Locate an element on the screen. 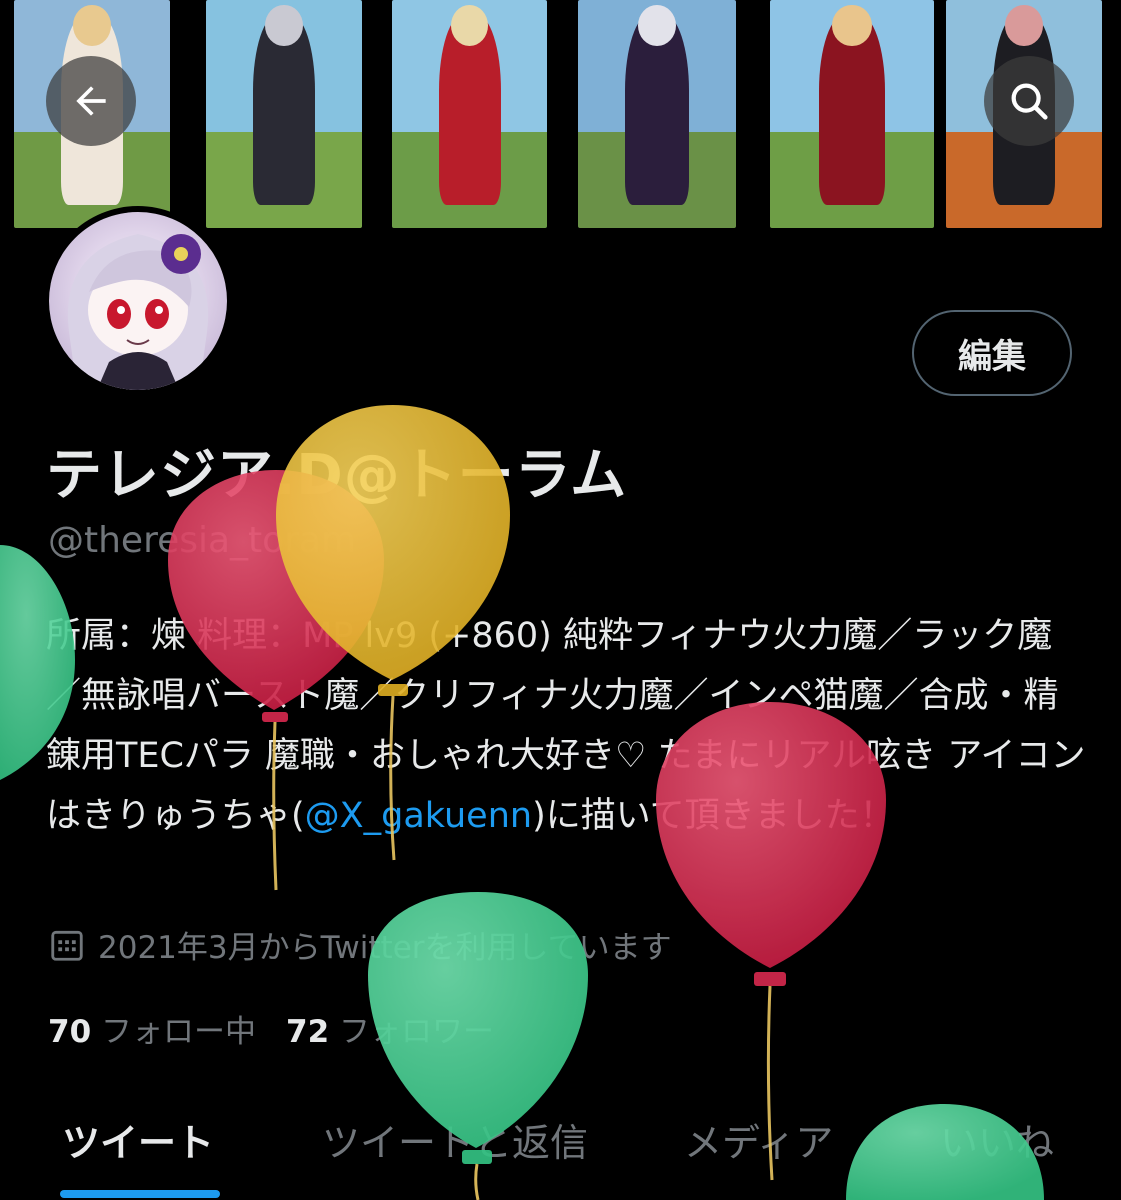  display-name: テレジア.D@トーラム is located at coordinates (337, 475).